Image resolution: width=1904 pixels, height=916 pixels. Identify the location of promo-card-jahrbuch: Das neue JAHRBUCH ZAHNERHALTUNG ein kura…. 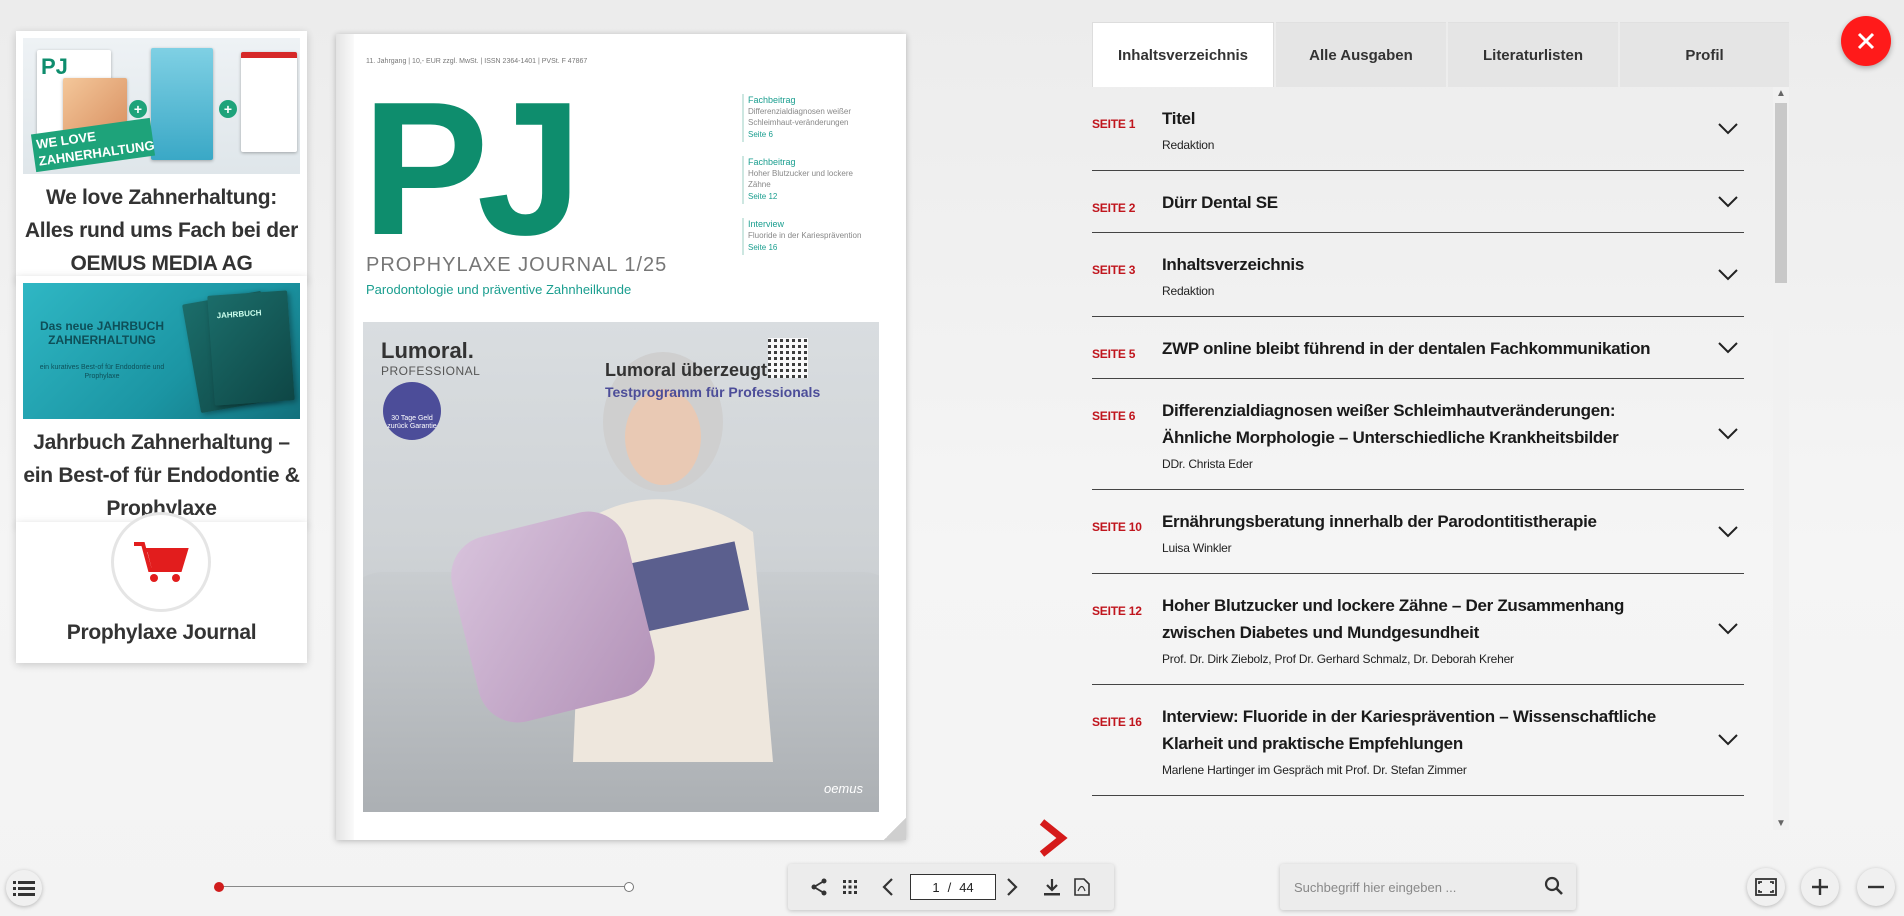
(161, 401).